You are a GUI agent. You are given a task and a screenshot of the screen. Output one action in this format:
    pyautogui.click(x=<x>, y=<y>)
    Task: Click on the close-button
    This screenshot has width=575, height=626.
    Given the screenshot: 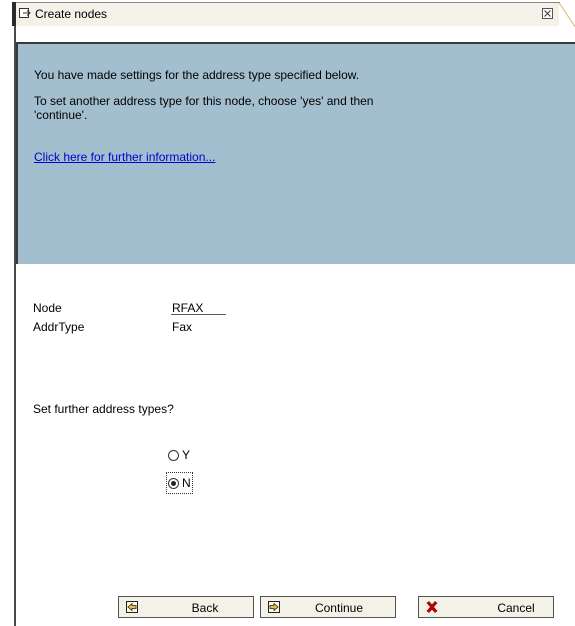 What is the action you would take?
    pyautogui.click(x=547, y=13)
    